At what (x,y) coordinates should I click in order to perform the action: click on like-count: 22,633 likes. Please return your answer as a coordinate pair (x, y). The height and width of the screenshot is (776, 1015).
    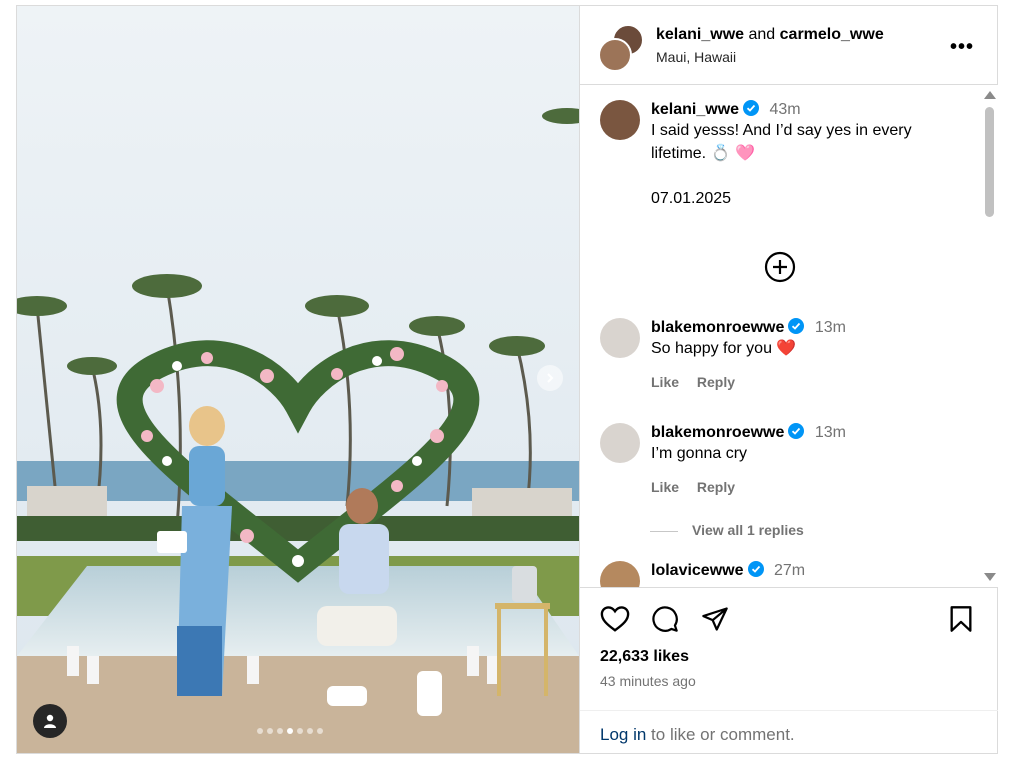
    Looking at the image, I should click on (644, 657).